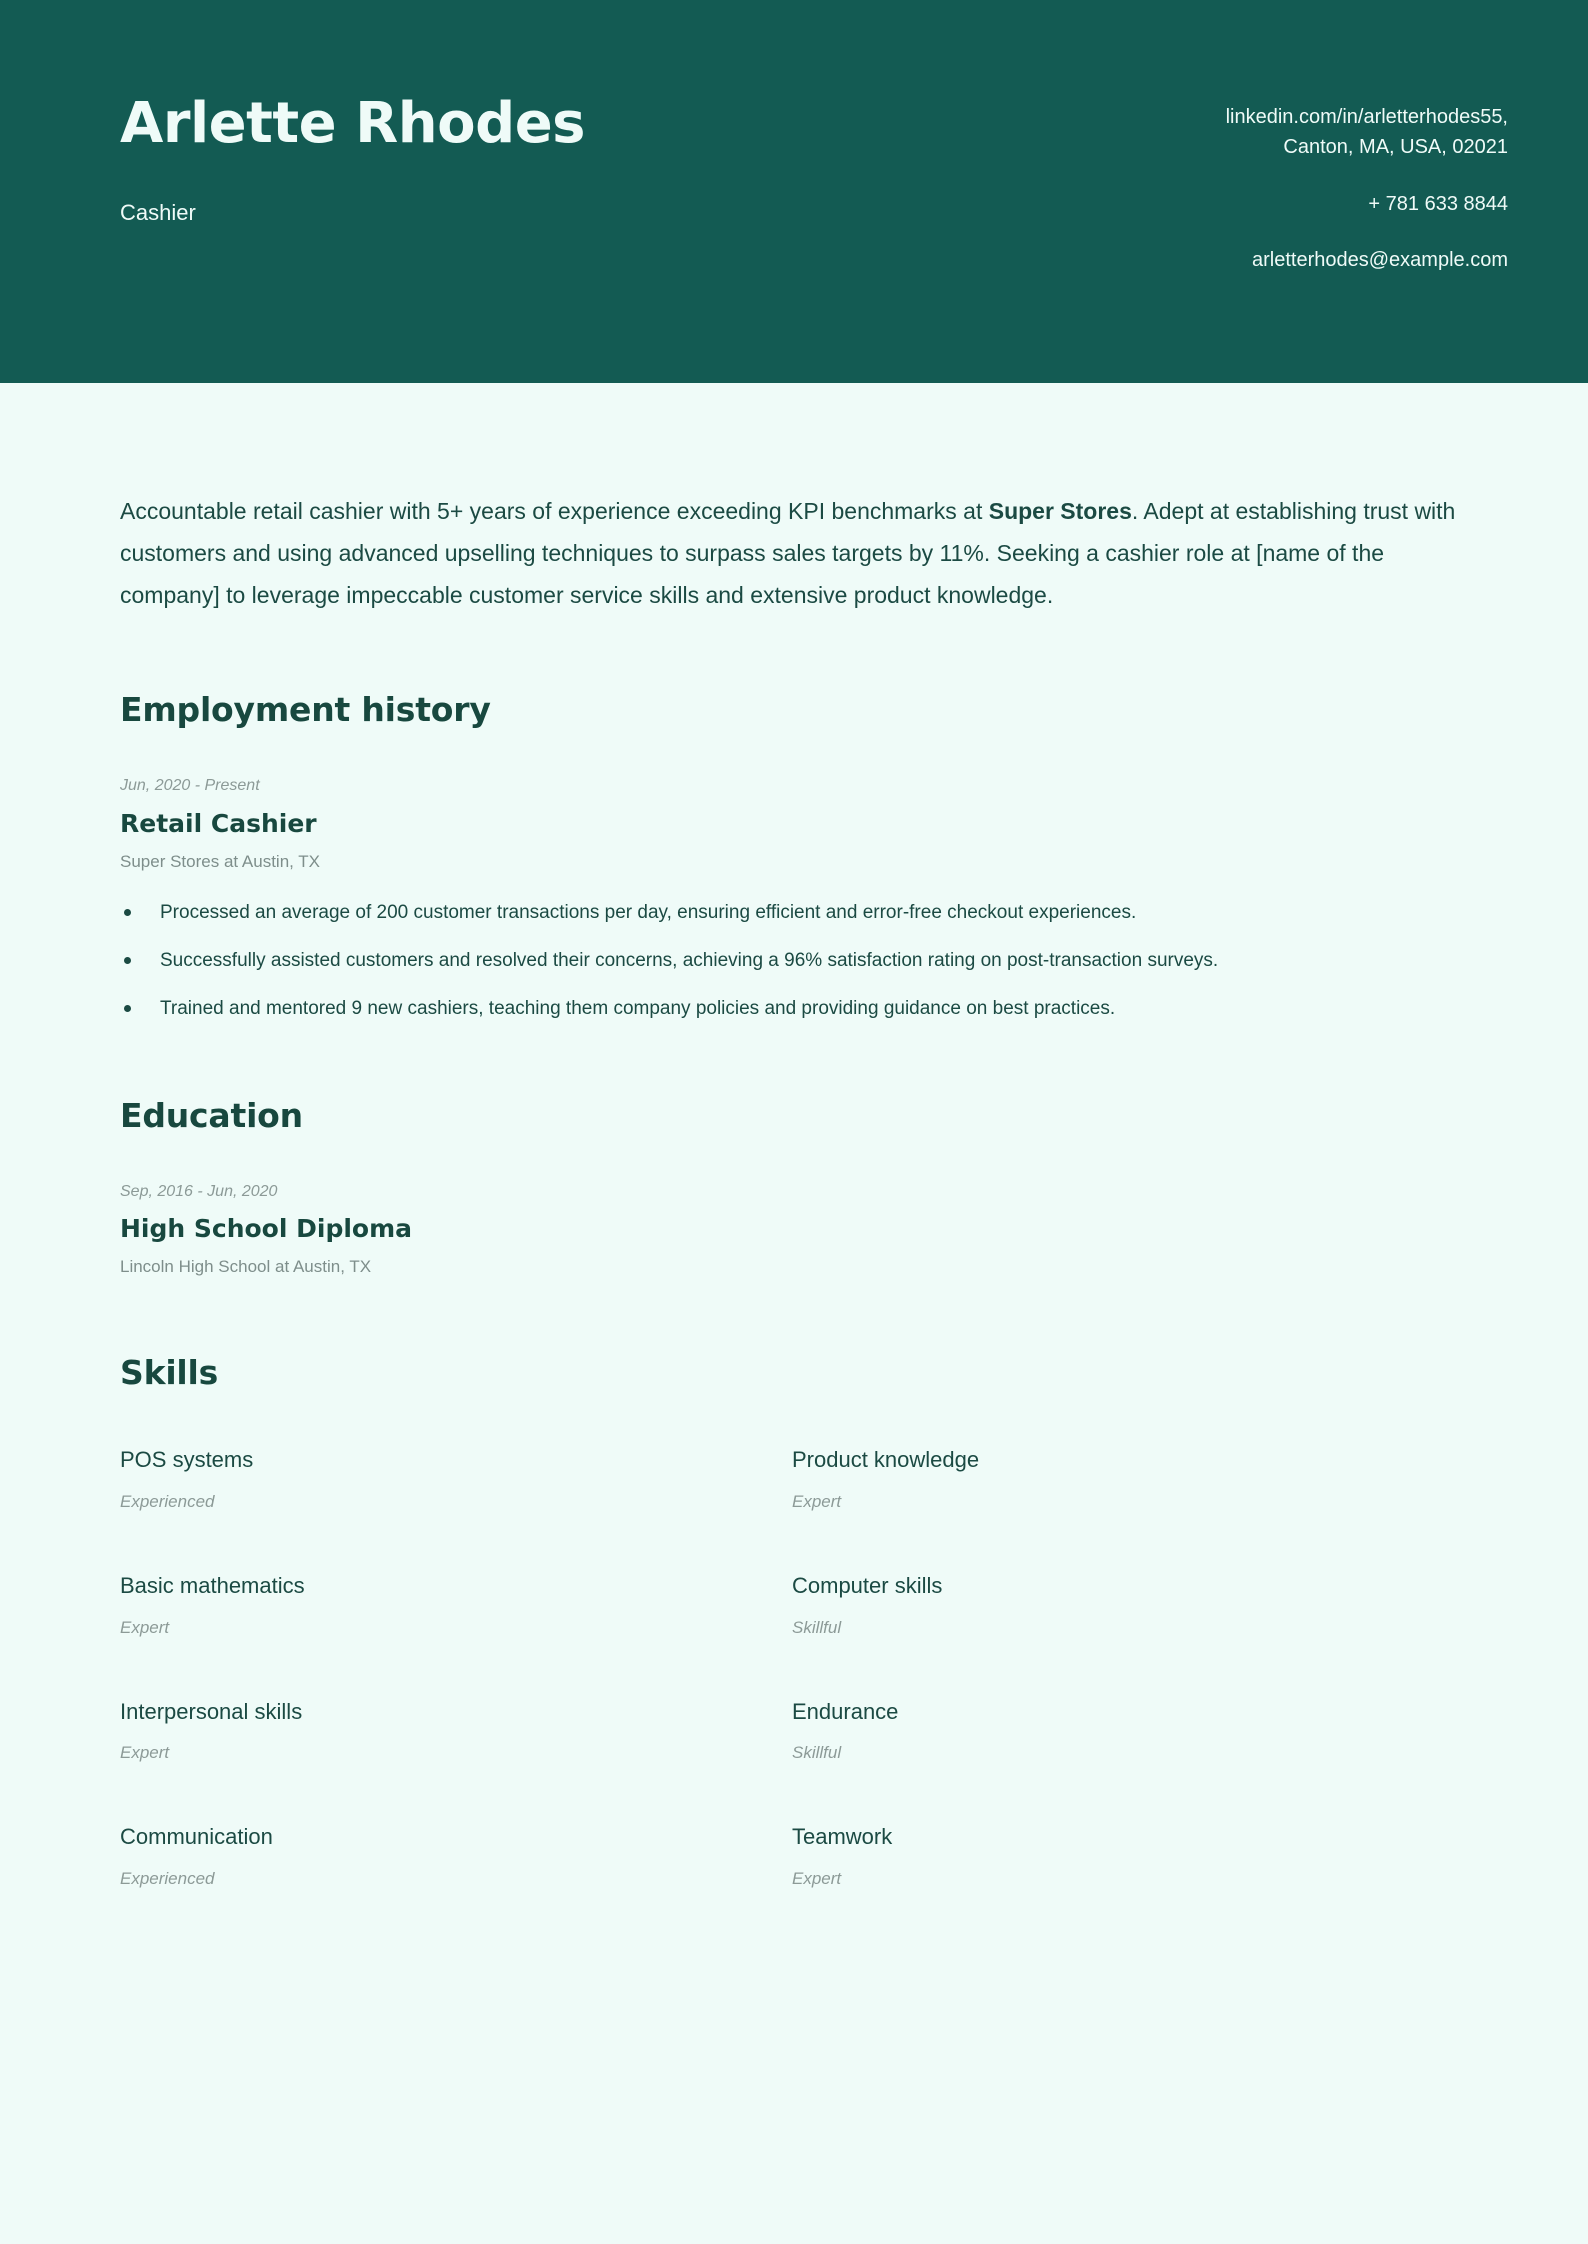 The width and height of the screenshot is (1588, 2244). Describe the element at coordinates (220, 861) in the screenshot. I see `employment-organization: Super Stores at Austin, TX` at that location.